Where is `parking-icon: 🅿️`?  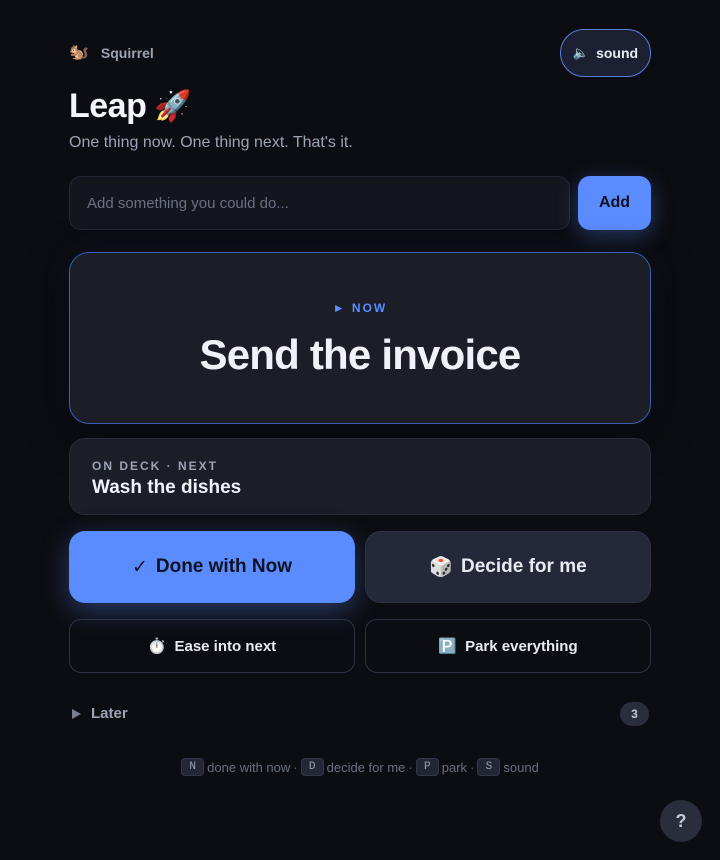
parking-icon: 🅿️ is located at coordinates (448, 646).